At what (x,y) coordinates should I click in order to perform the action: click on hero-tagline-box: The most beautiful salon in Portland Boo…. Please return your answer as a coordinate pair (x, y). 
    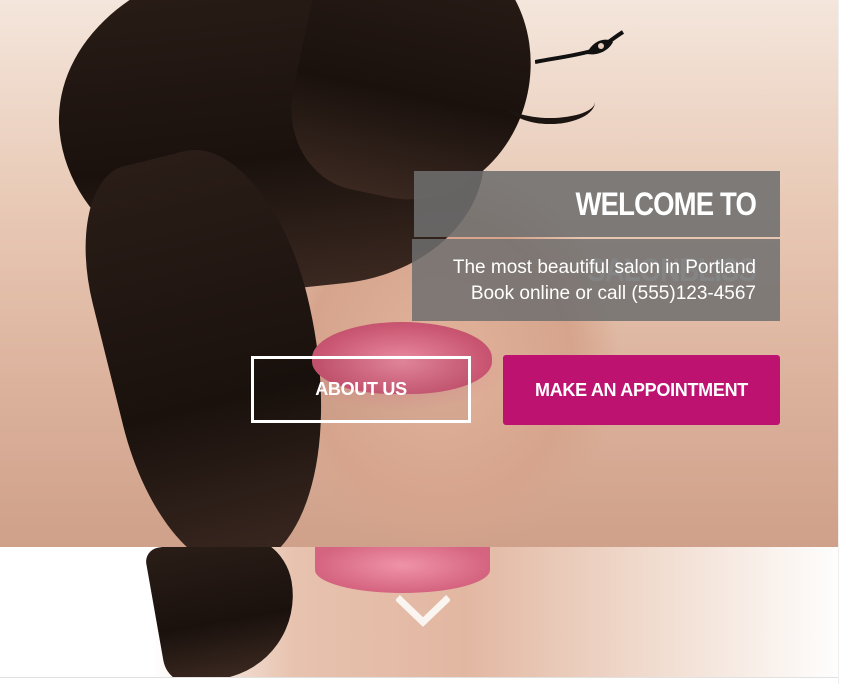
    Looking at the image, I should click on (596, 280).